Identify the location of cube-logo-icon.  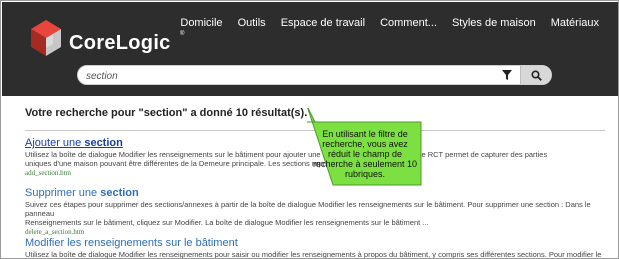
(46, 38).